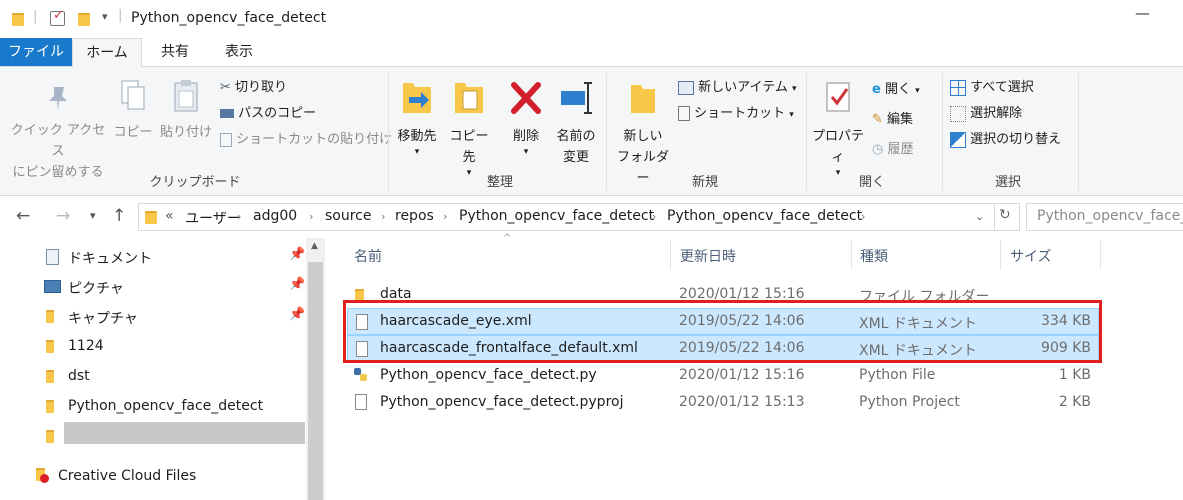 The height and width of the screenshot is (500, 1183). I want to click on move-to-button: 移動先 ▾, so click(417, 117).